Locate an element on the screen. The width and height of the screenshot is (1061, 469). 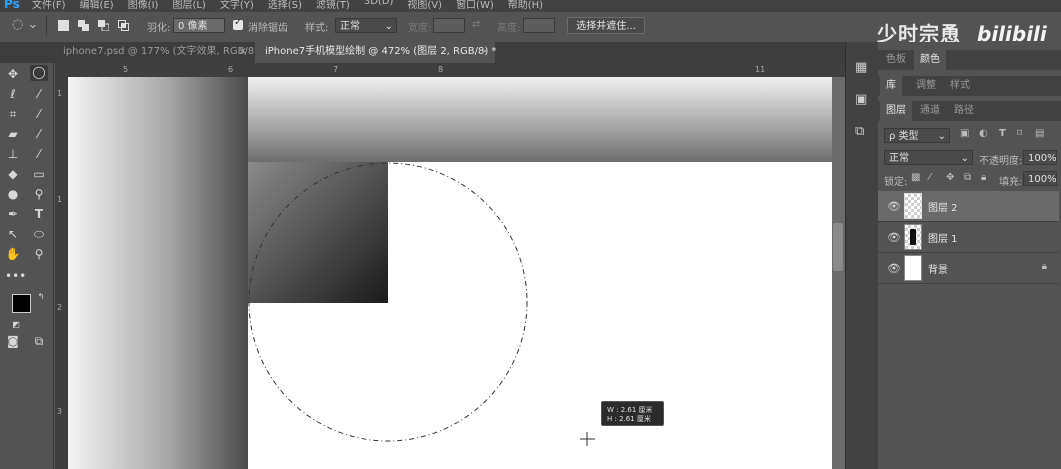
tab-paths: 路径 is located at coordinates (964, 111).